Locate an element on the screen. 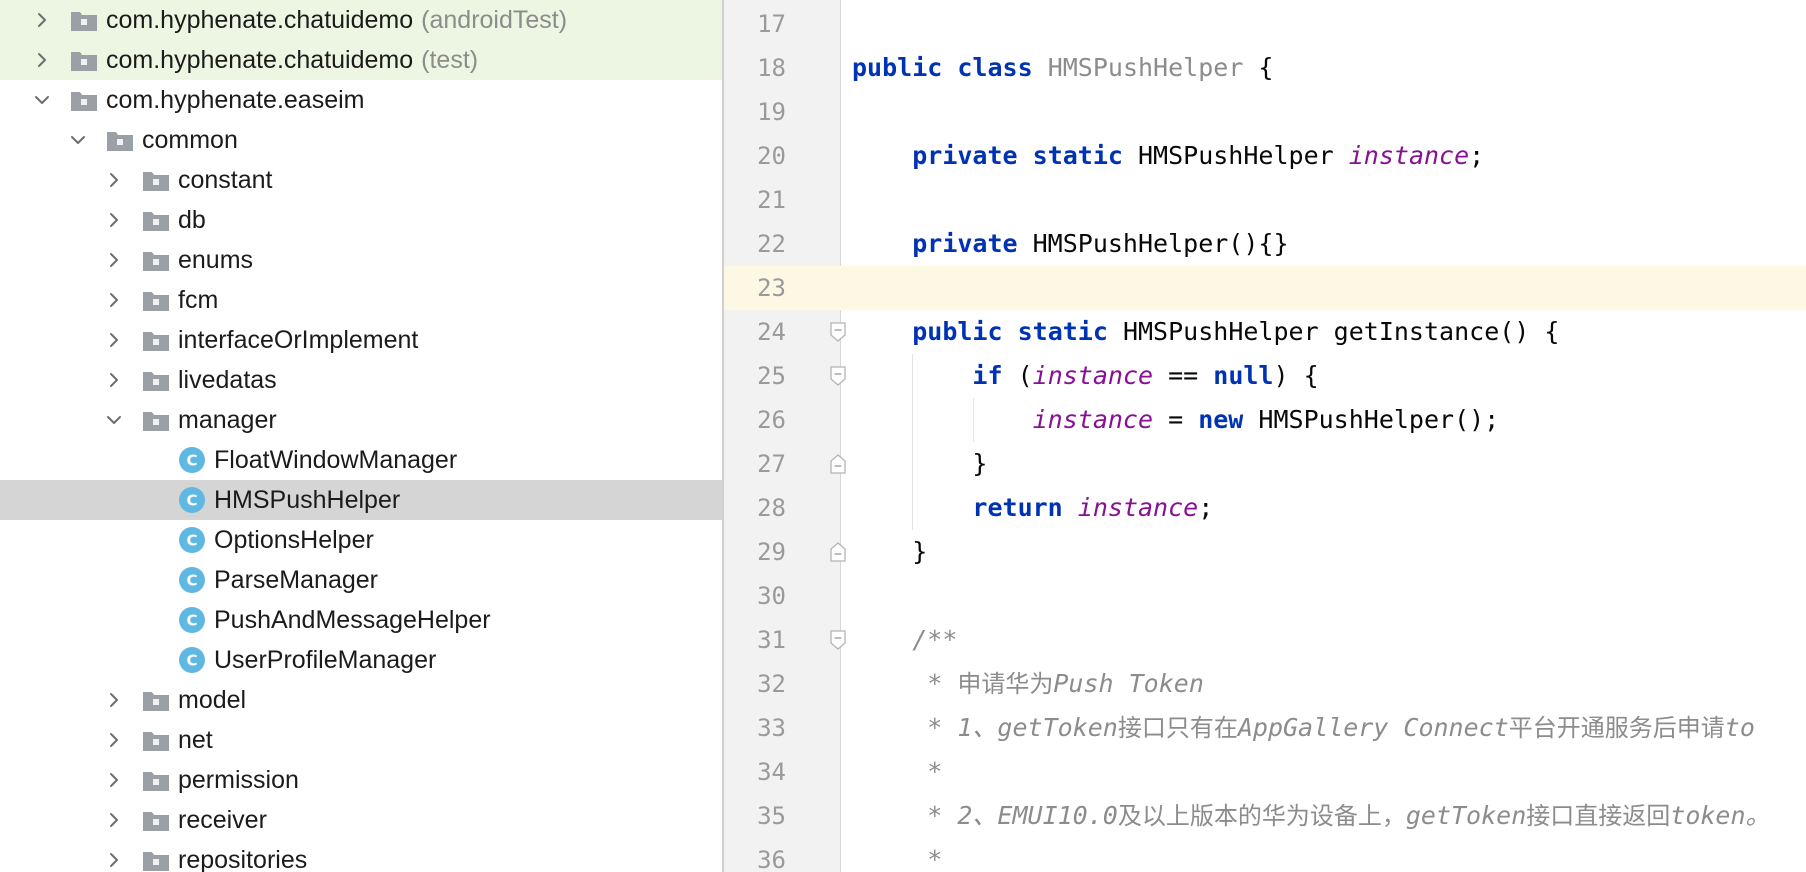 The image size is (1806, 872). tree-item-enums: enums is located at coordinates (361, 260).